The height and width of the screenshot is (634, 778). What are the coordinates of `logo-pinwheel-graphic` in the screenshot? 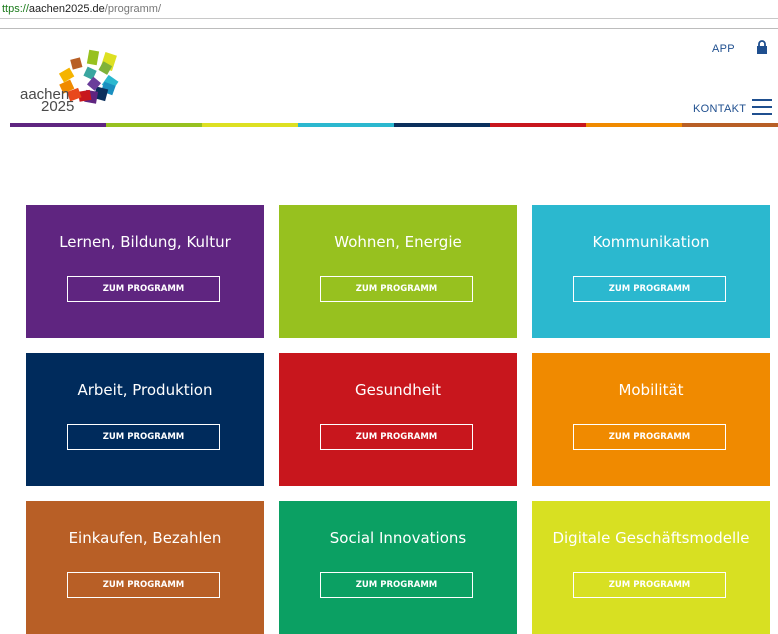 It's located at (88, 76).